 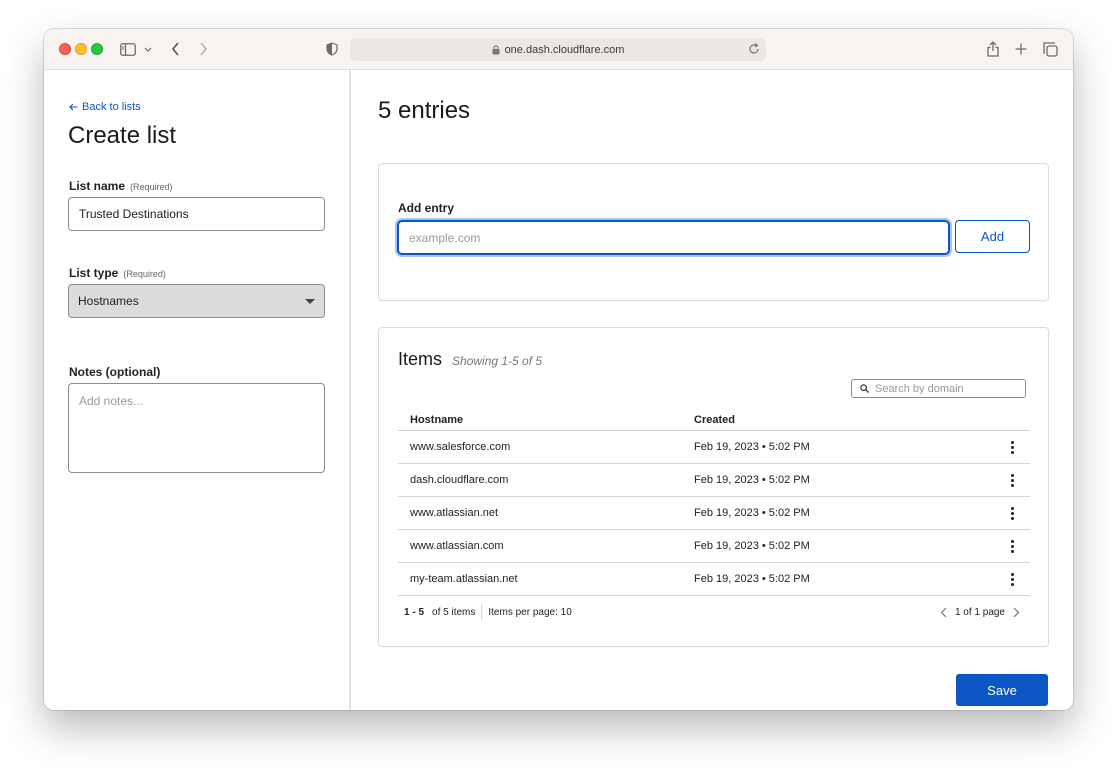 What do you see at coordinates (196, 214) in the screenshot?
I see `list-name-input: Trusted Destinations` at bounding box center [196, 214].